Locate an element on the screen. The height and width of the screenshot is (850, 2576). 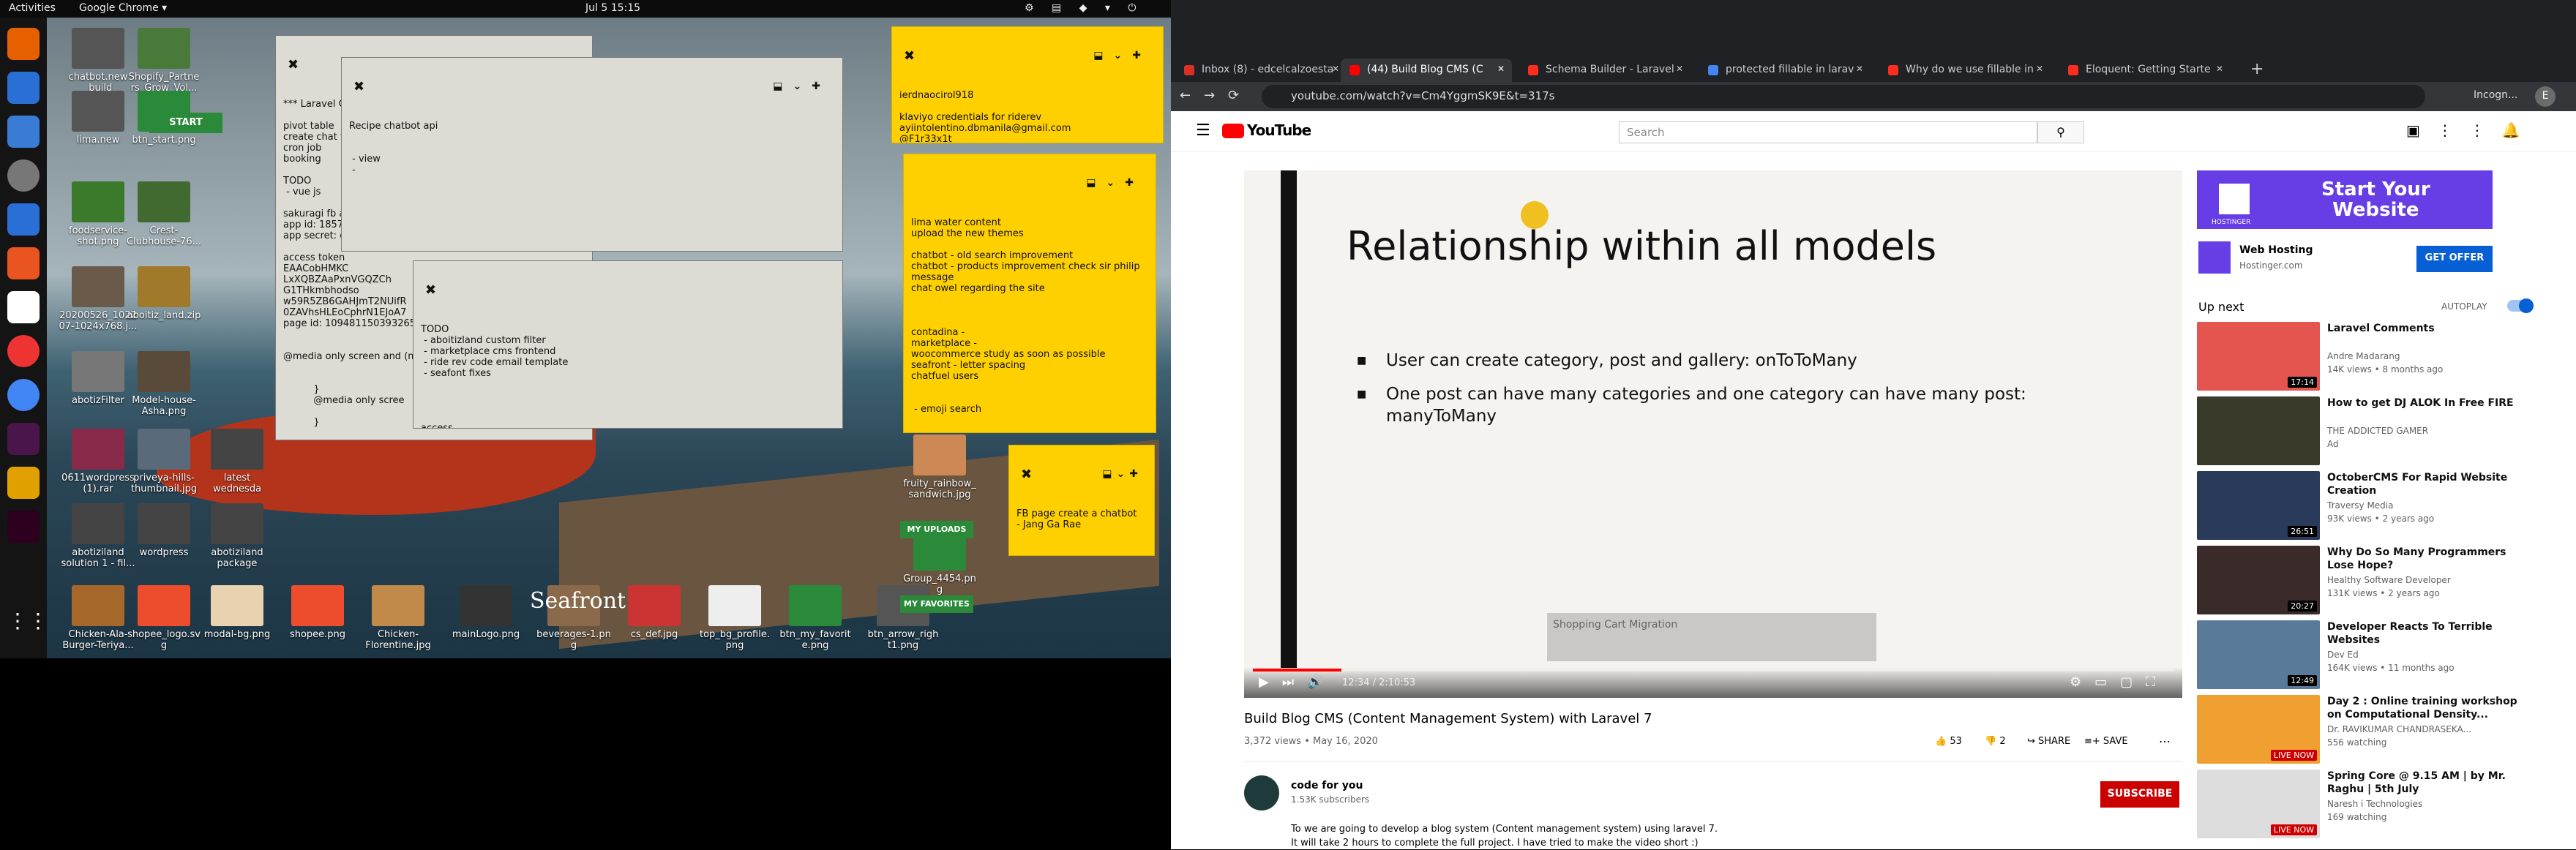
subscribe-button: SUBSCRIBE is located at coordinates (2139, 794).